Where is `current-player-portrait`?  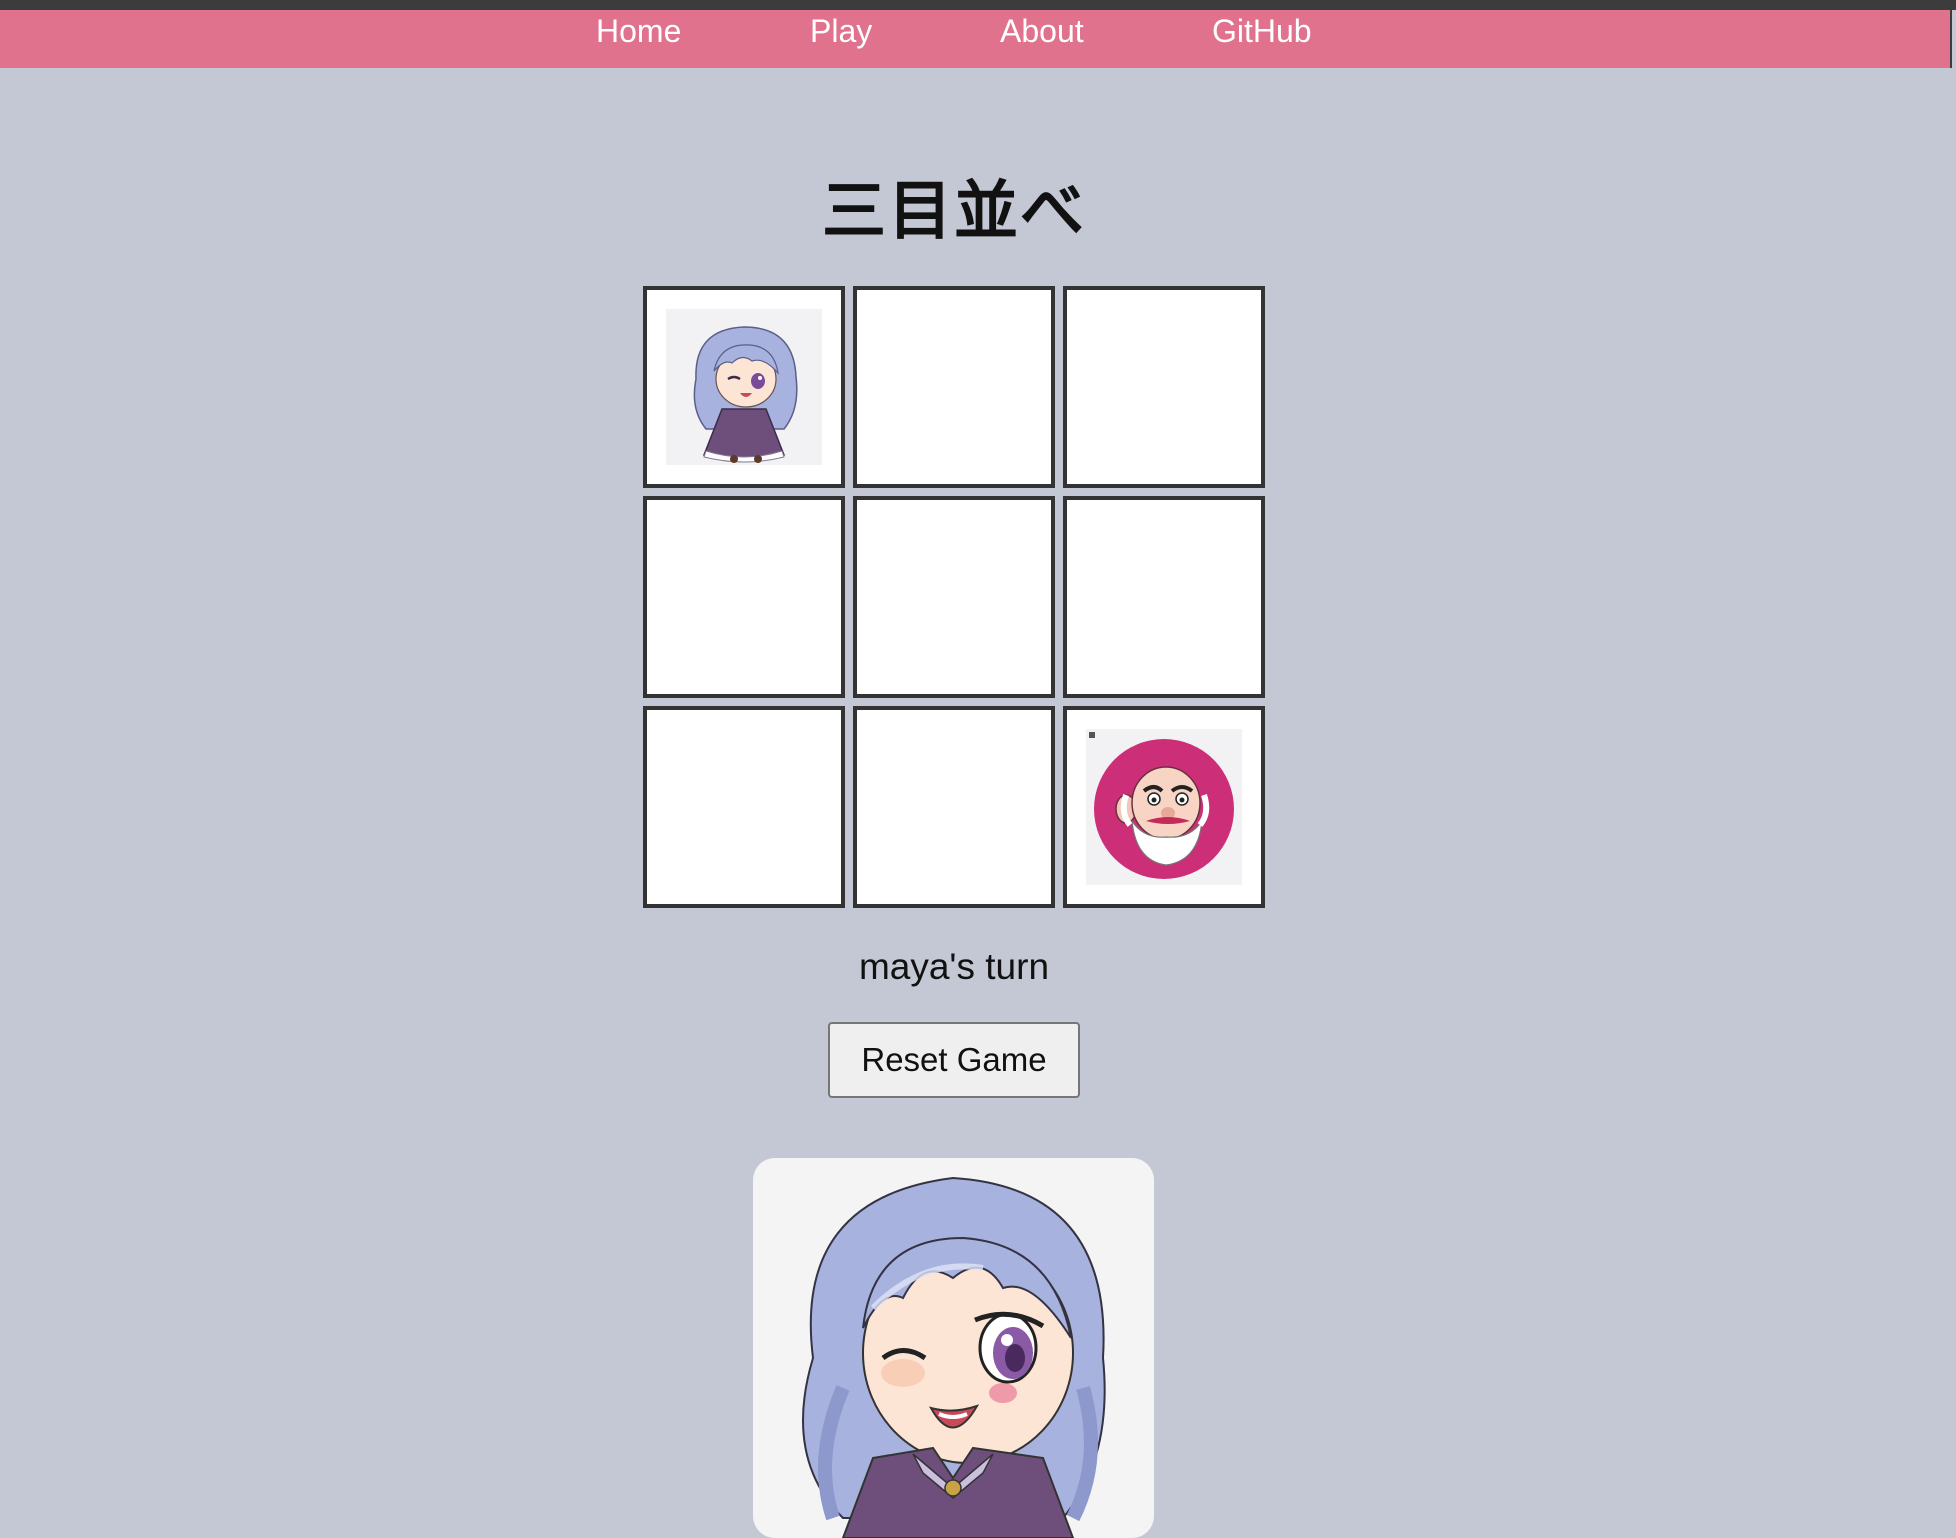
current-player-portrait is located at coordinates (953, 1348).